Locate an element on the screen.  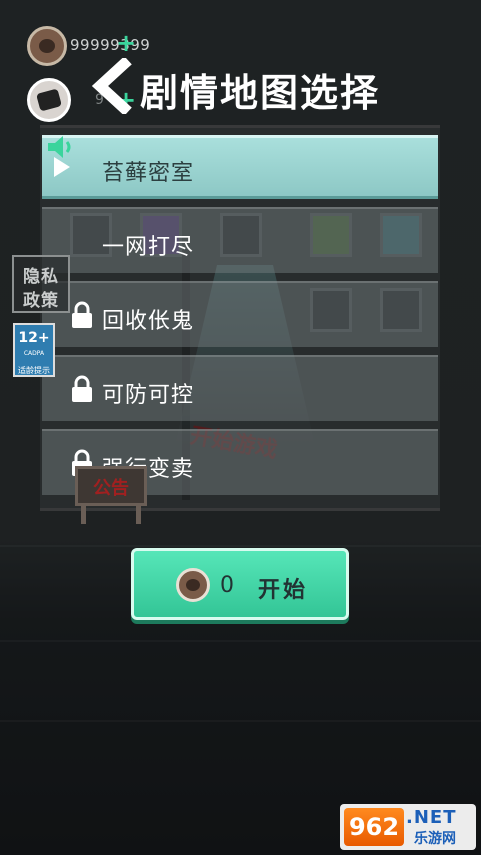
play-icon is located at coordinates (62, 167).